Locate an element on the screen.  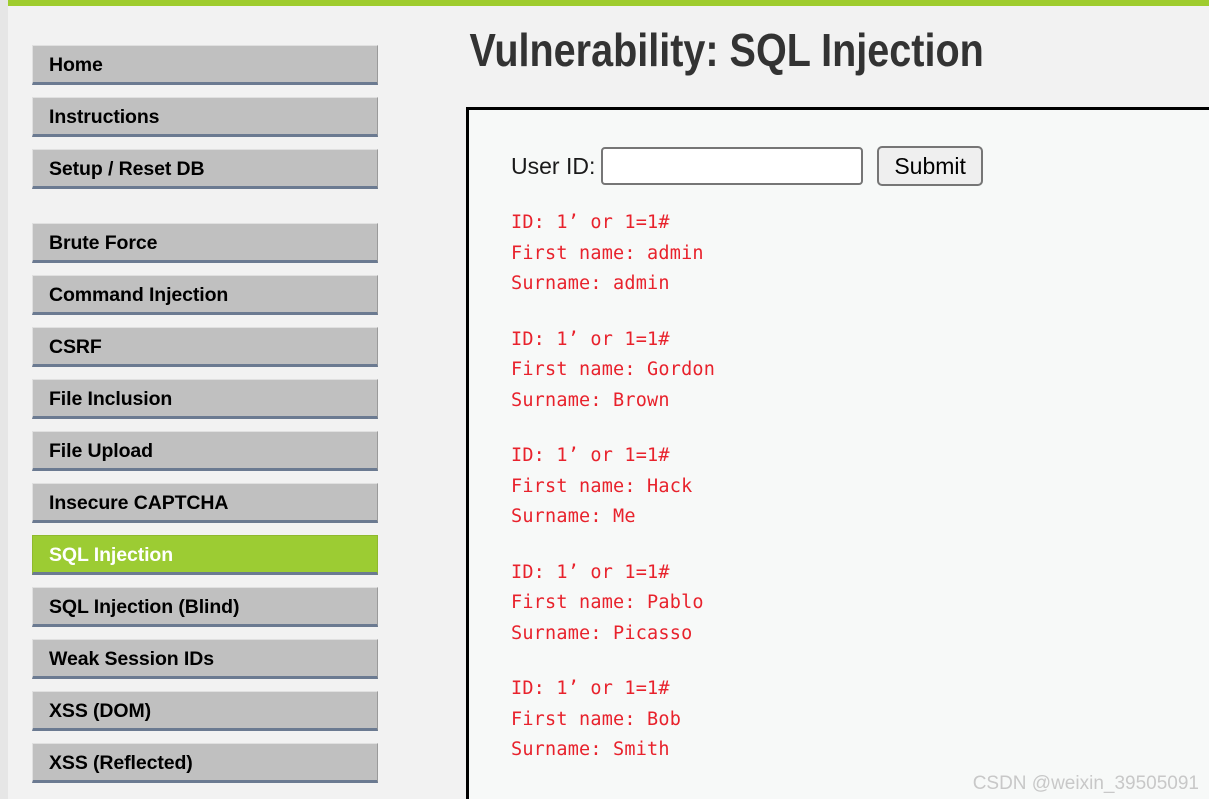
result-surname-line: Surname: admin is located at coordinates (590, 283).